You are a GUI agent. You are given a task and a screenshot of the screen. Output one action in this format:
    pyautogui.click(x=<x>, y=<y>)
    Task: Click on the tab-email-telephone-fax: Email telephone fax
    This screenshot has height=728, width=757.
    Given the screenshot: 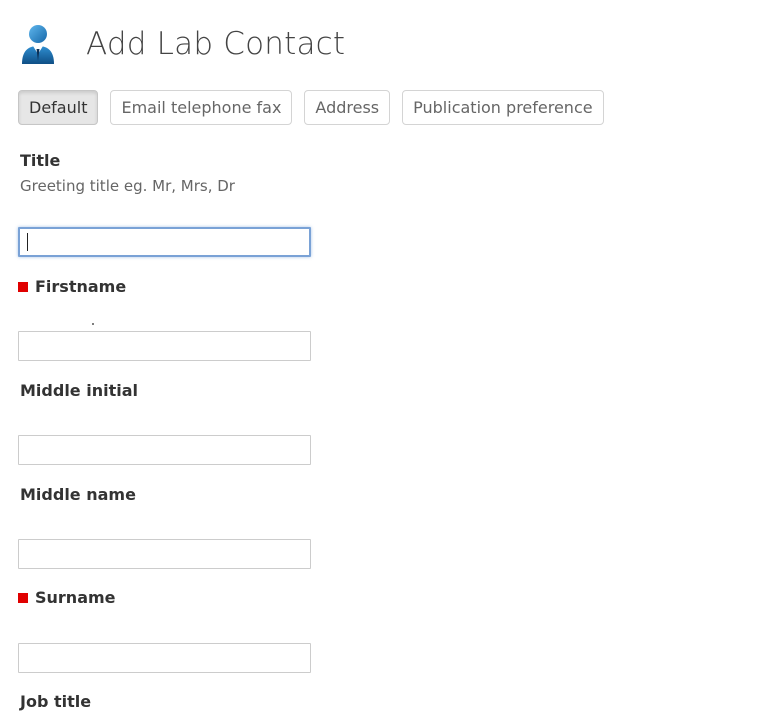 What is the action you would take?
    pyautogui.click(x=201, y=107)
    